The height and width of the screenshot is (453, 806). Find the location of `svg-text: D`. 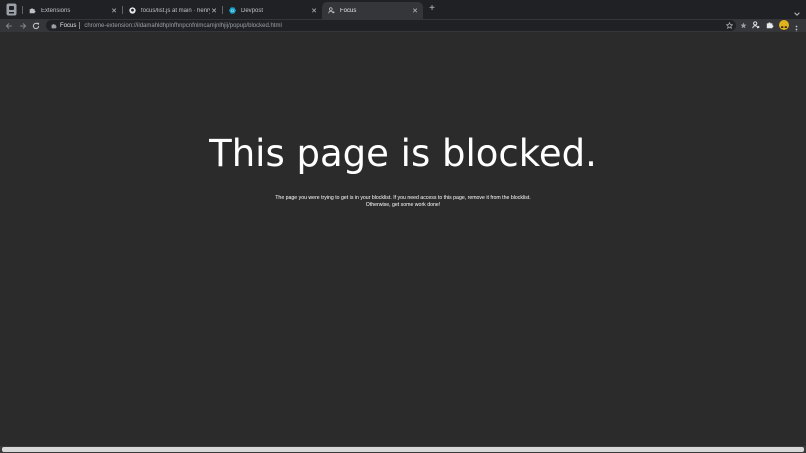

svg-text: D is located at coordinates (232, 11).